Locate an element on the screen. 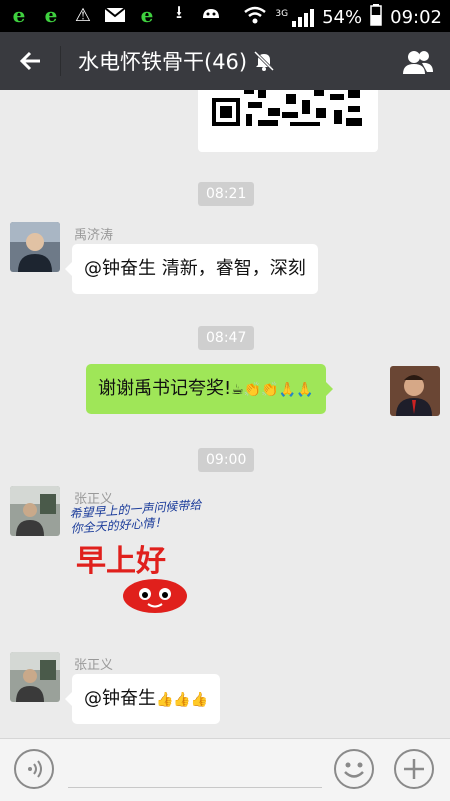 This screenshot has height=801, width=450. message-text: 谢谢禹书记夸奖! is located at coordinates (165, 388).